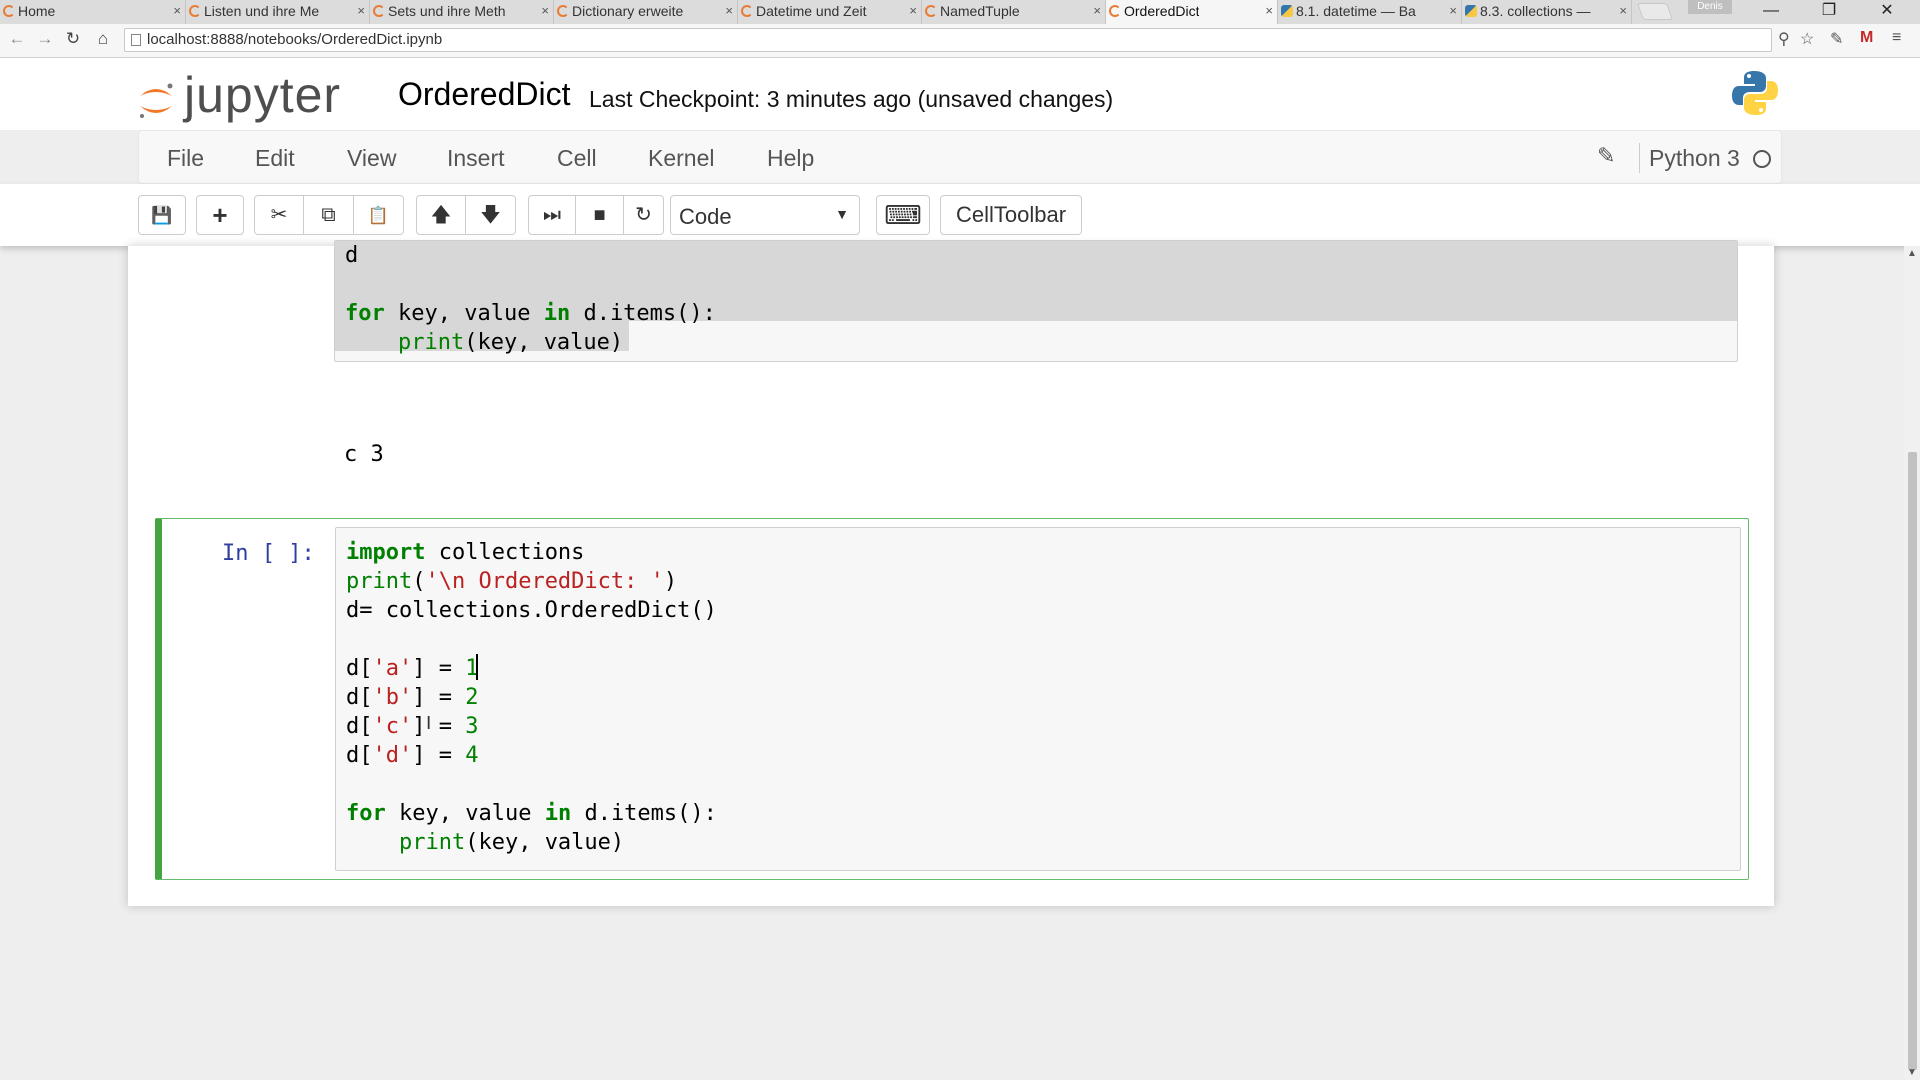 Image resolution: width=1920 pixels, height=1080 pixels. I want to click on code-line: import collections, so click(465, 552).